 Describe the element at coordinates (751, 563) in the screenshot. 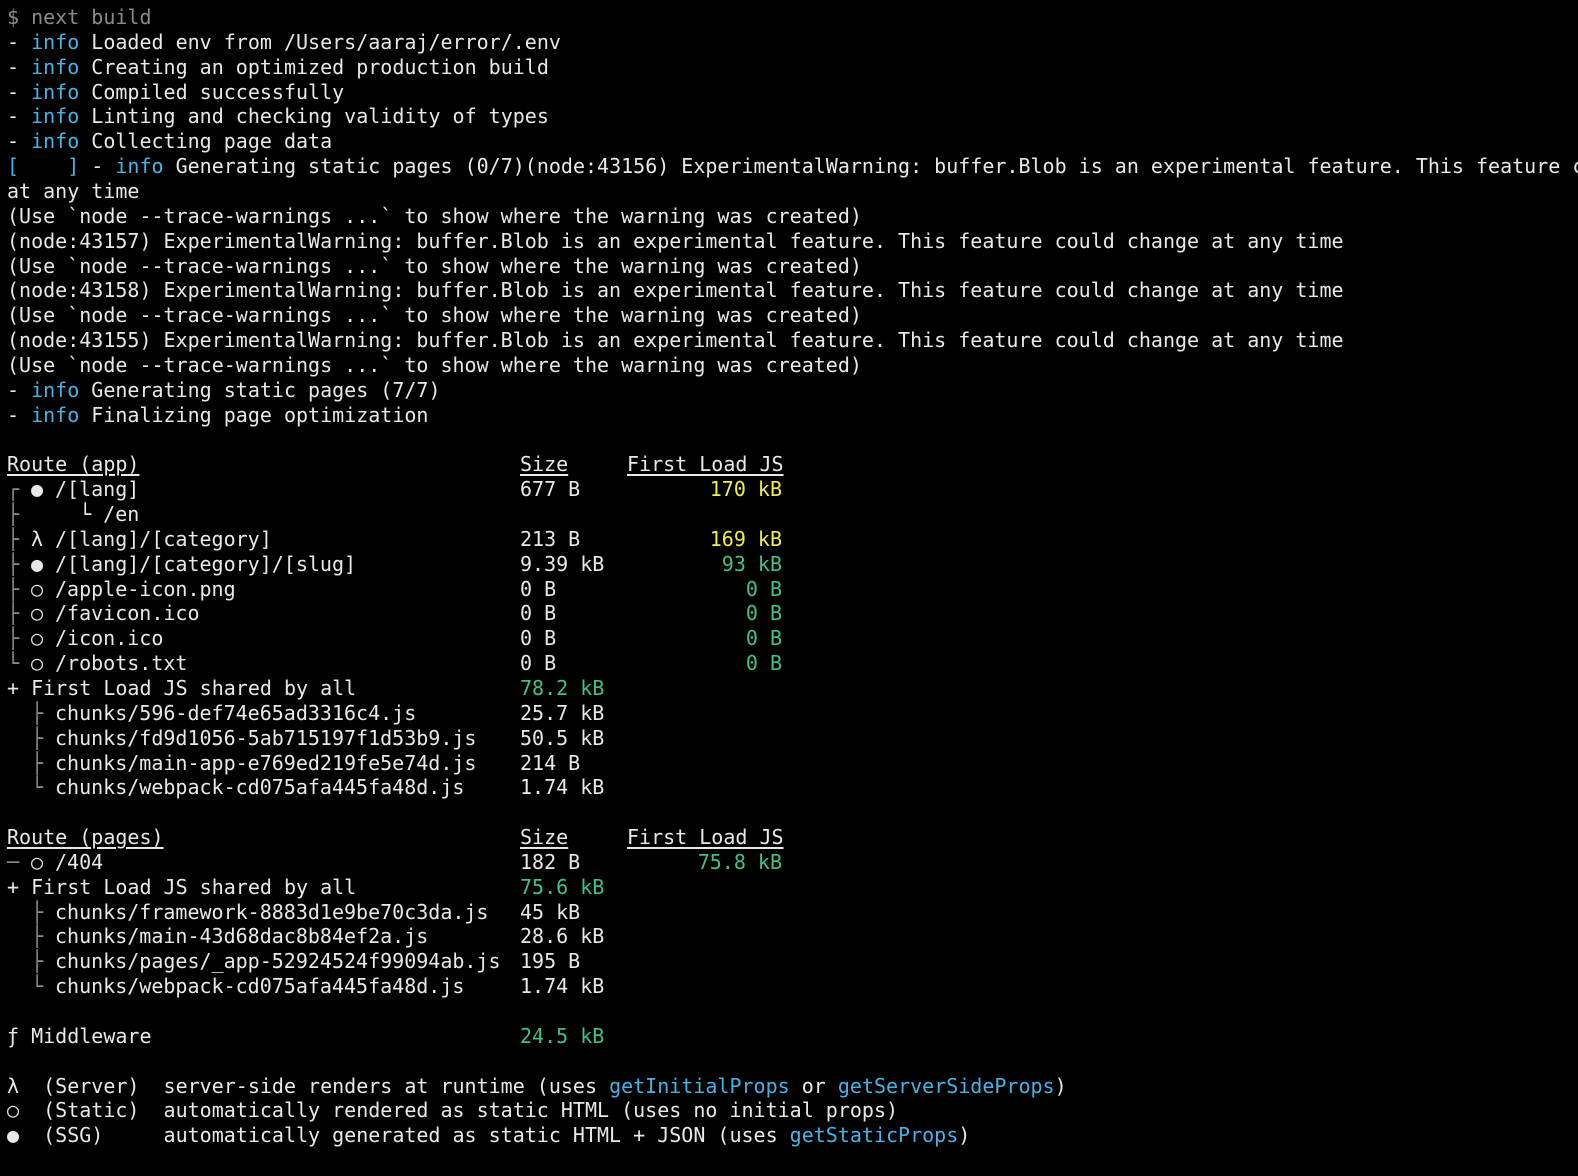

I see `route-first-load: 93 kB` at that location.